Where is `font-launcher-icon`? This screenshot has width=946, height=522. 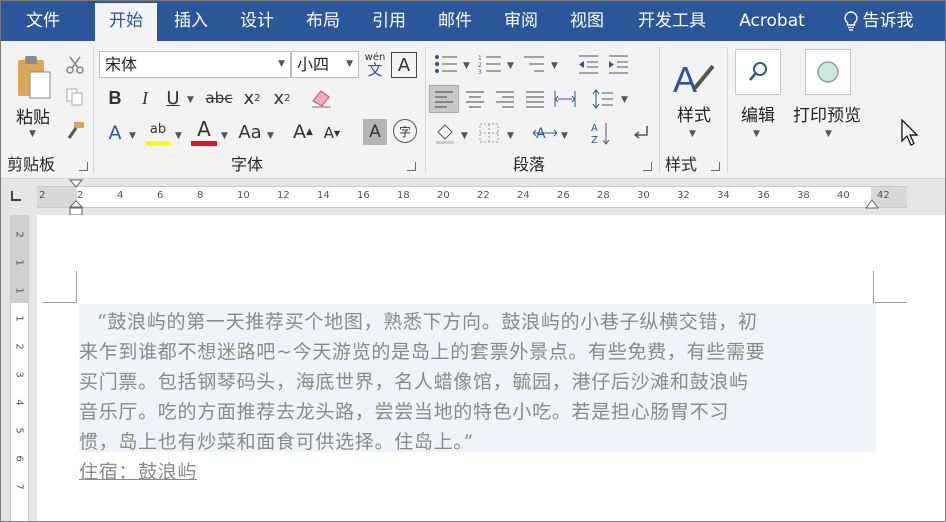
font-launcher-icon is located at coordinates (411, 166).